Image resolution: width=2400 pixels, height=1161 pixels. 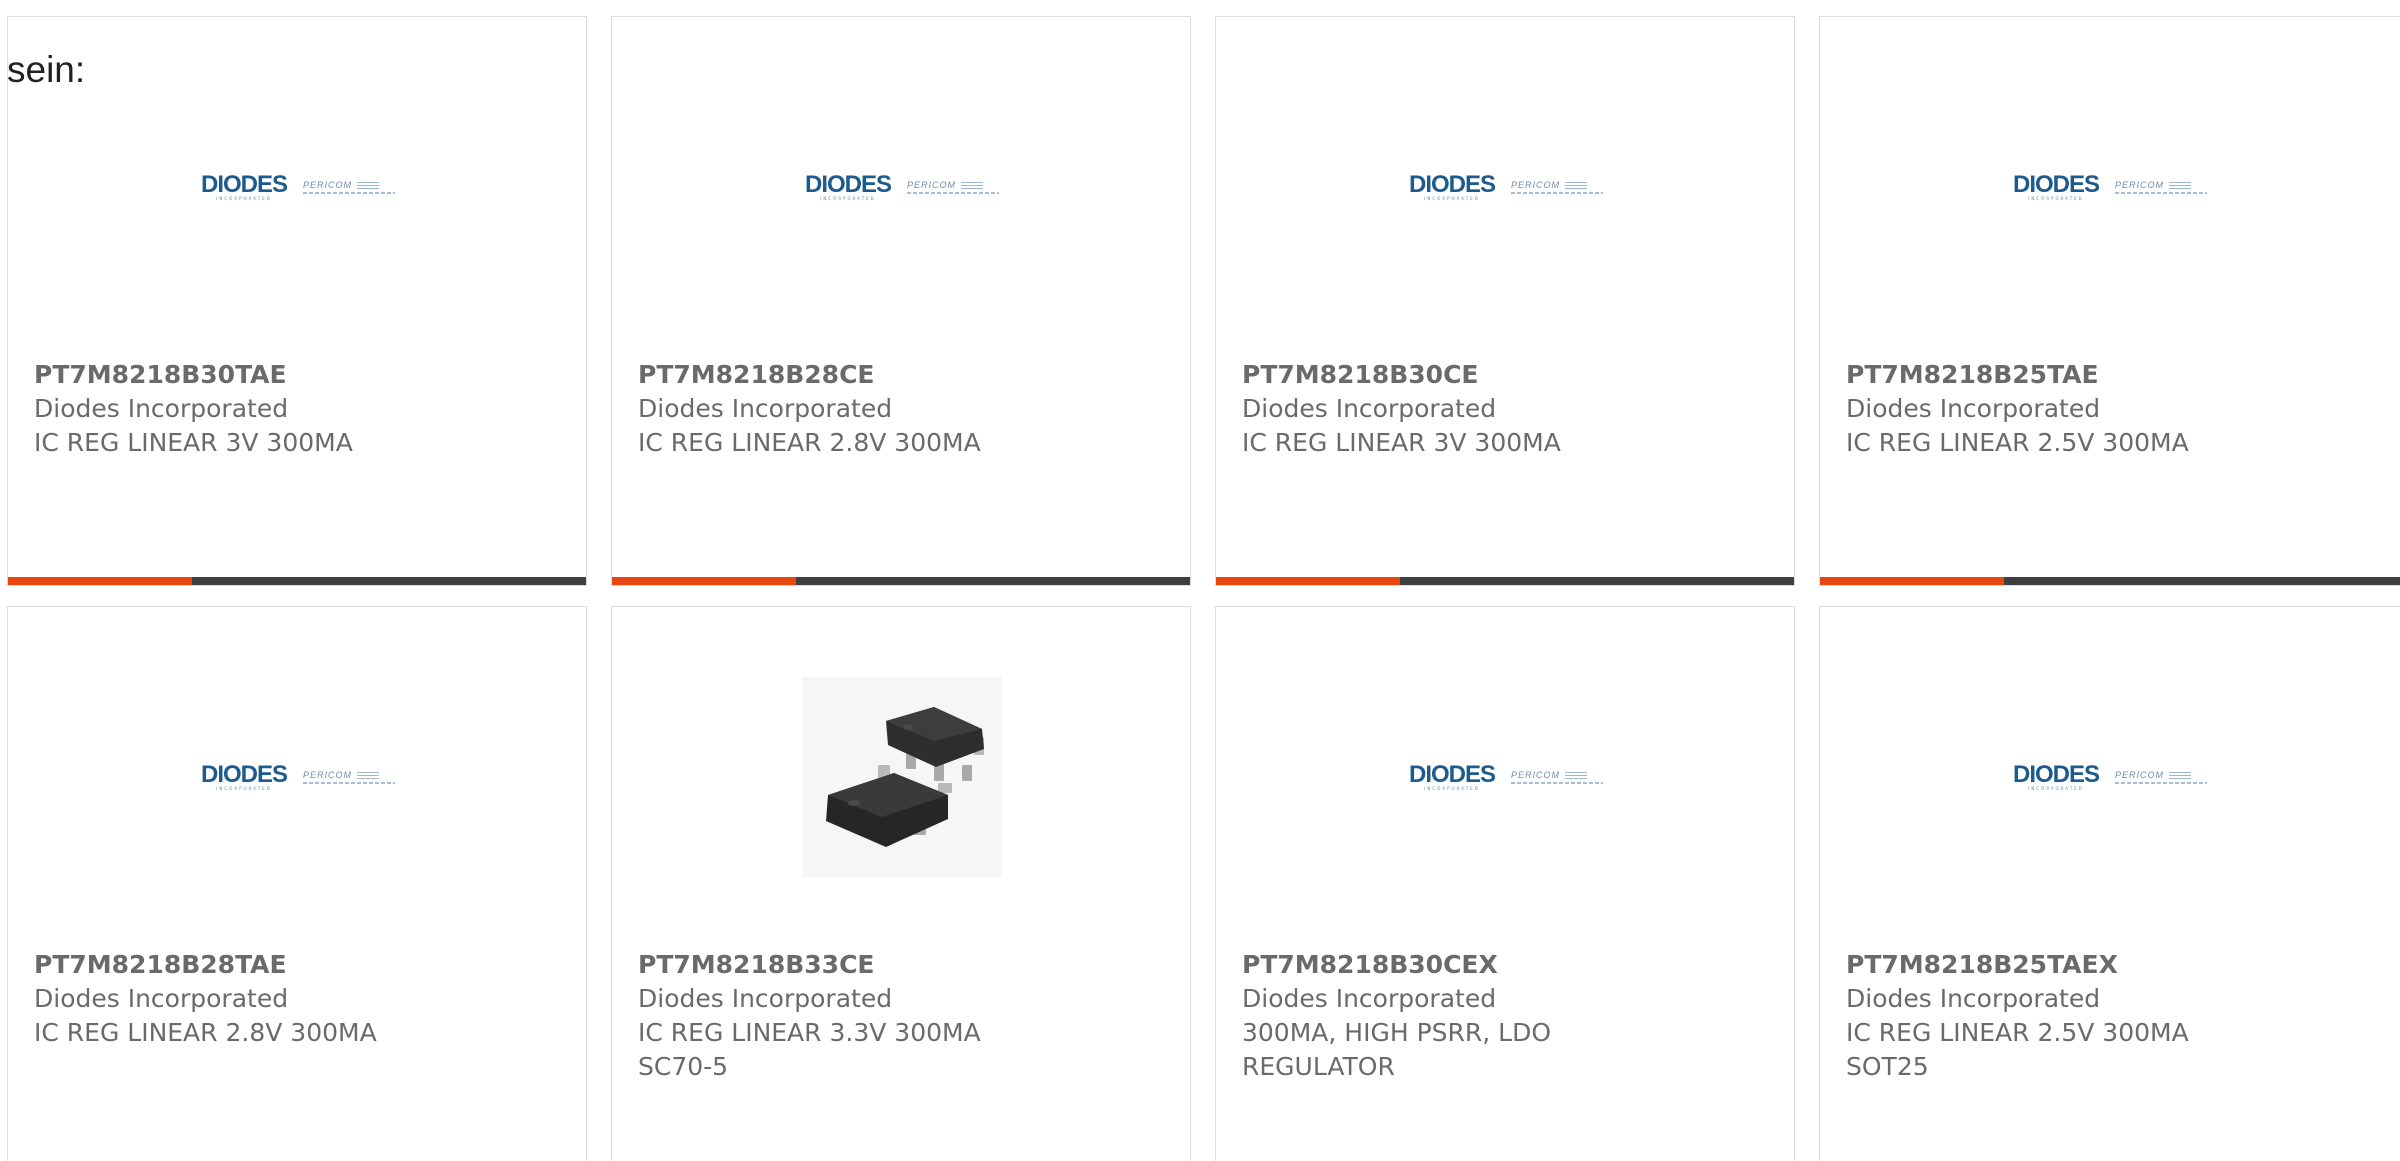 I want to click on part-number-link: PT7M8218B30CEX, so click(x=1508, y=965).